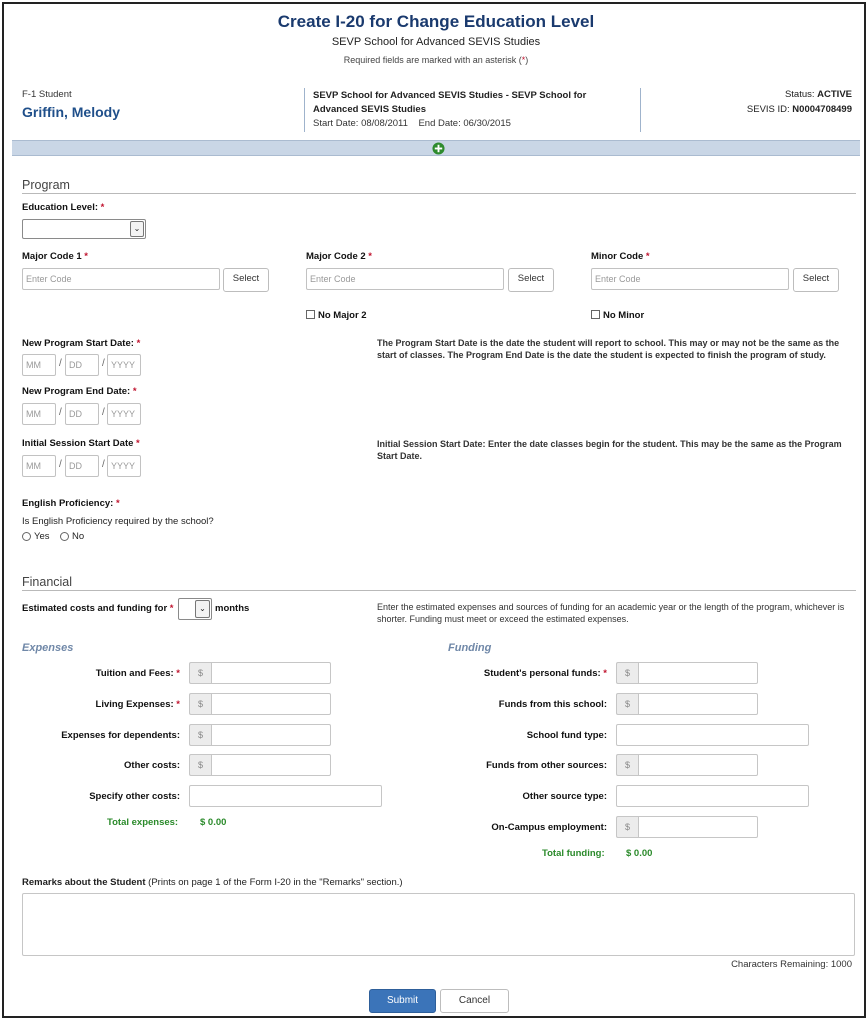 This screenshot has height=1020, width=868. I want to click on personal-funds-currency: $, so click(627, 673).